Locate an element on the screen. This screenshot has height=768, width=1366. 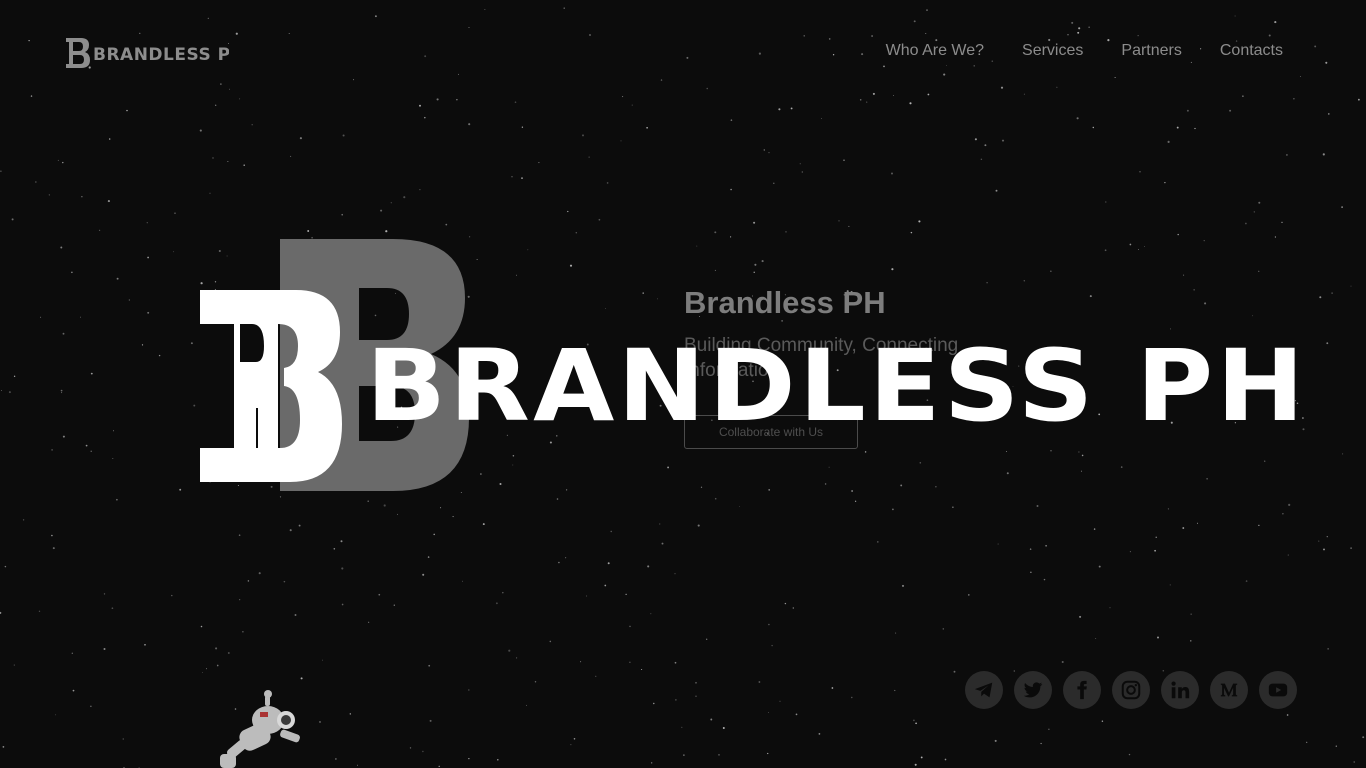
splash-b-mark is located at coordinates (271, 386).